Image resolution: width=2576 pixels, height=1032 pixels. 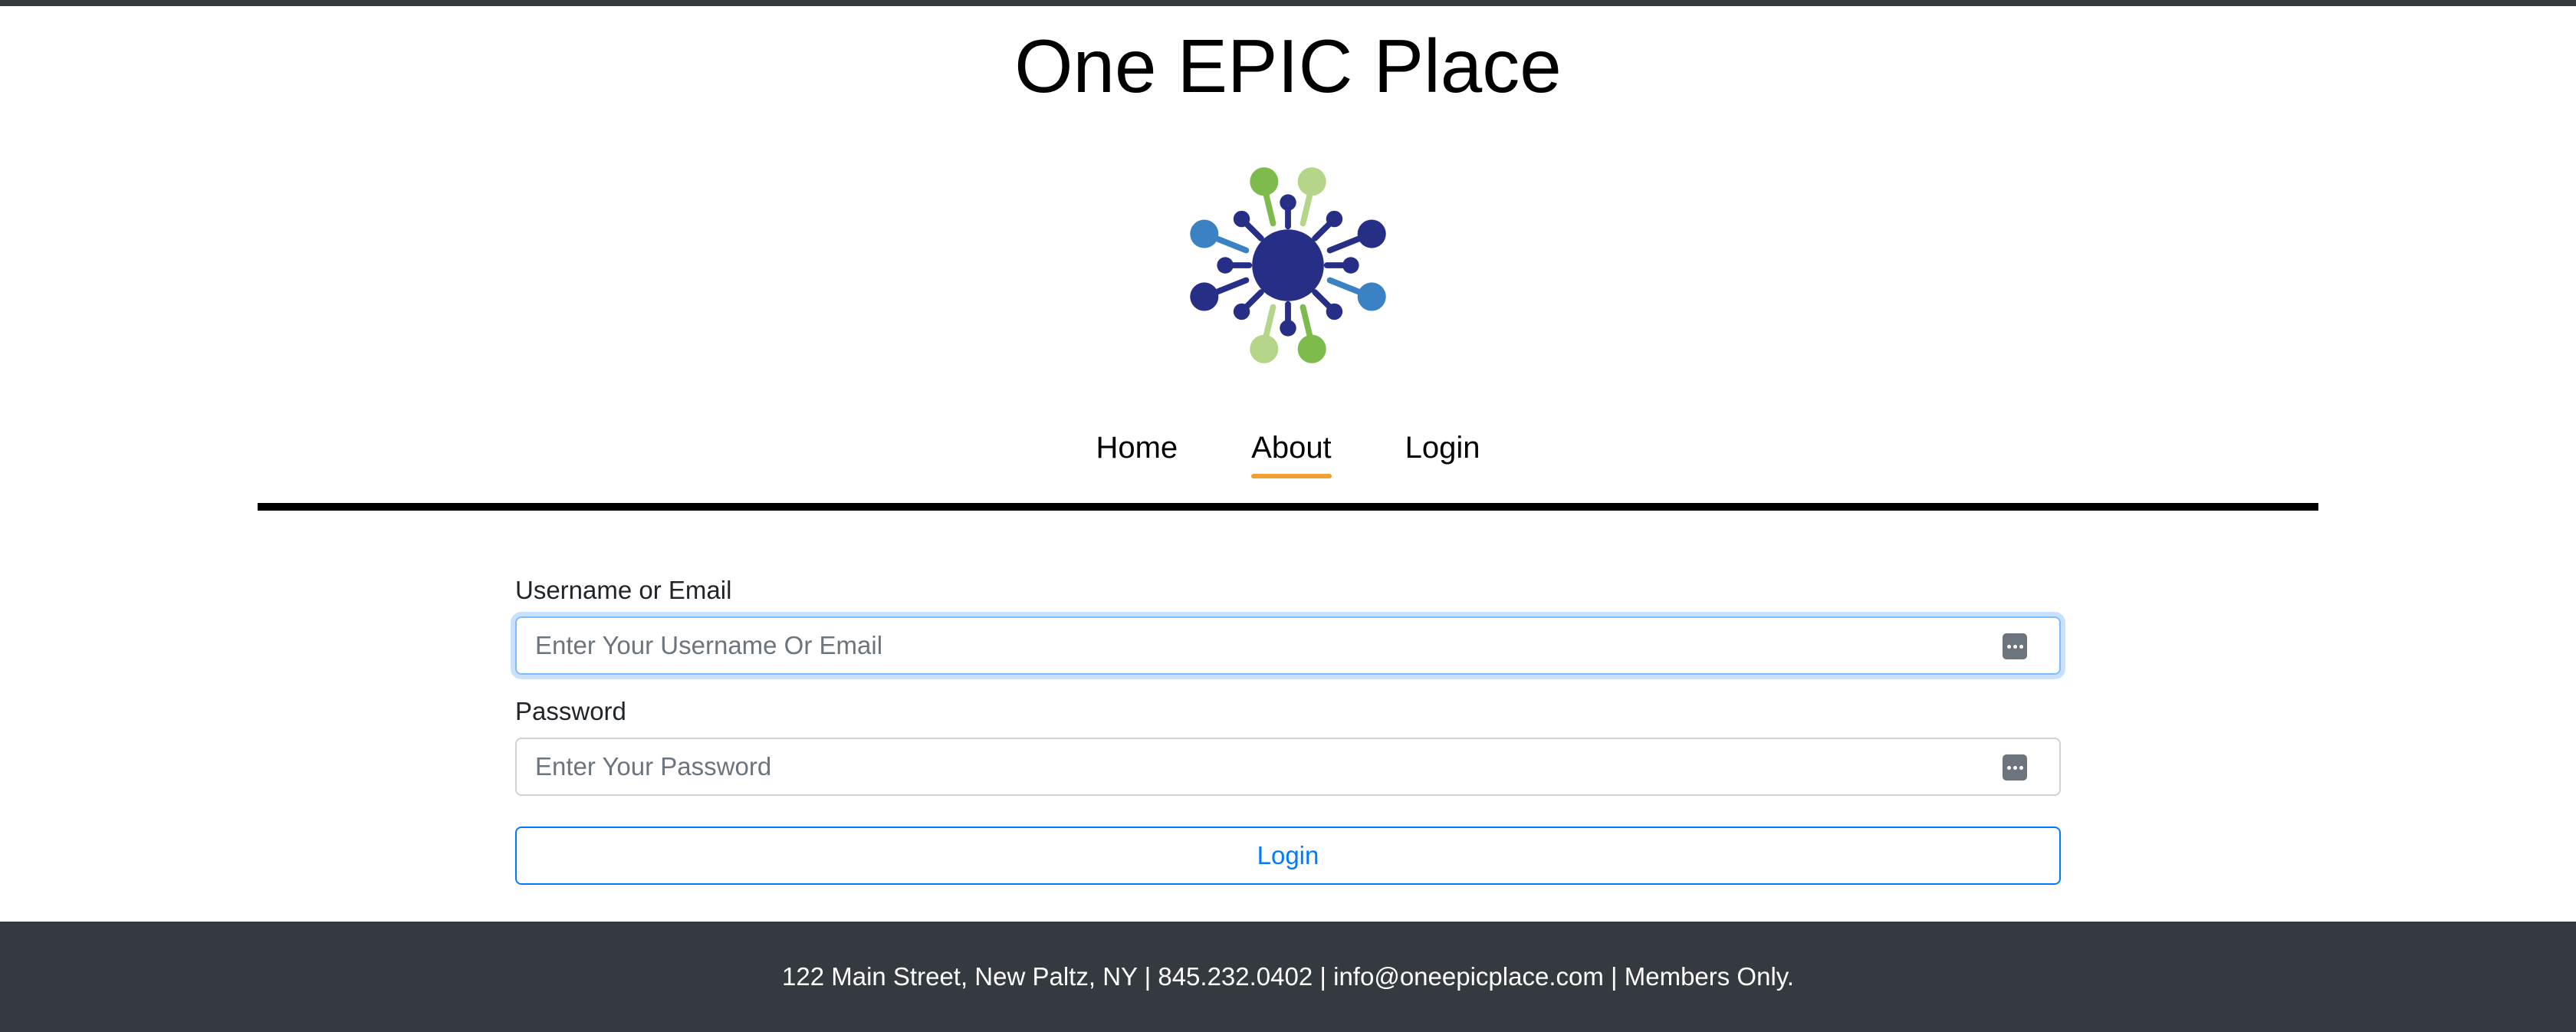 I want to click on top-border, so click(x=1288, y=3).